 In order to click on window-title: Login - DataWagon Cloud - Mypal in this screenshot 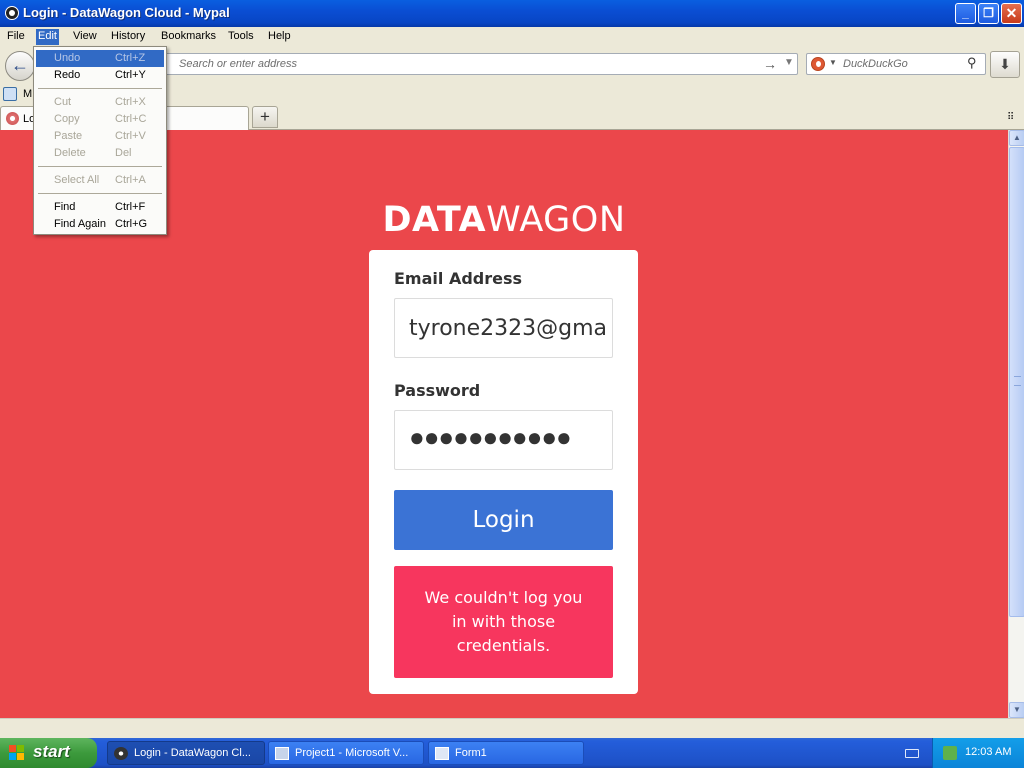, I will do `click(126, 12)`.